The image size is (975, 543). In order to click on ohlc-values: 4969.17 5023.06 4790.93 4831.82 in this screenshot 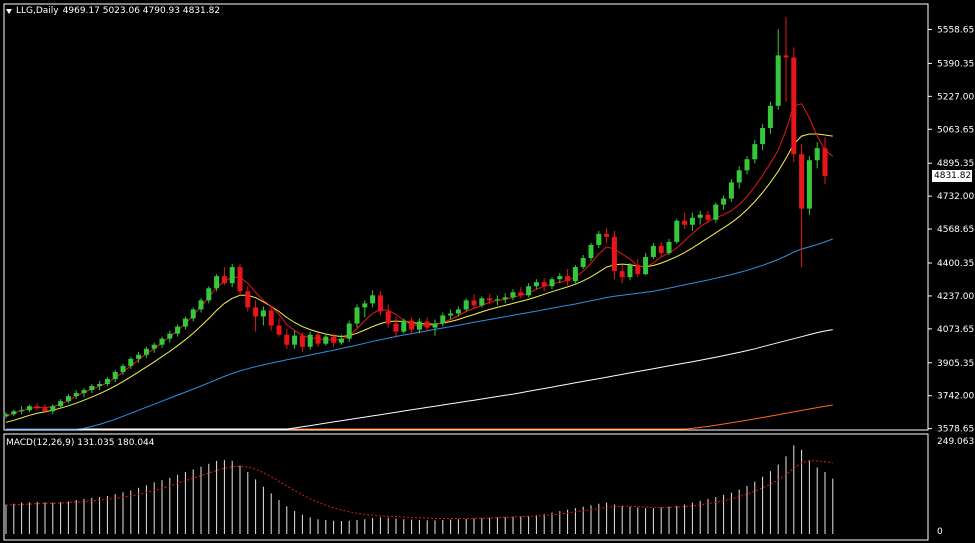, I will do `click(141, 11)`.